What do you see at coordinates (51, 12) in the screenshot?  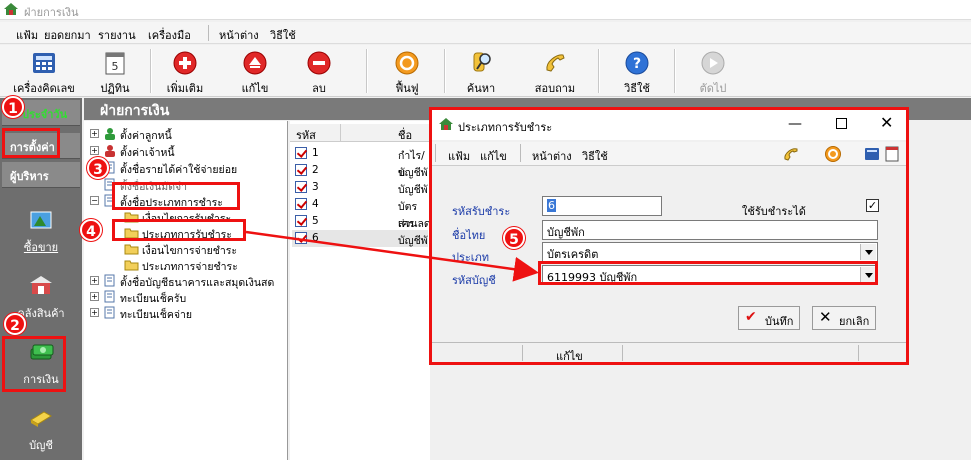 I see `window-title: ฝ่ายการเงิน` at bounding box center [51, 12].